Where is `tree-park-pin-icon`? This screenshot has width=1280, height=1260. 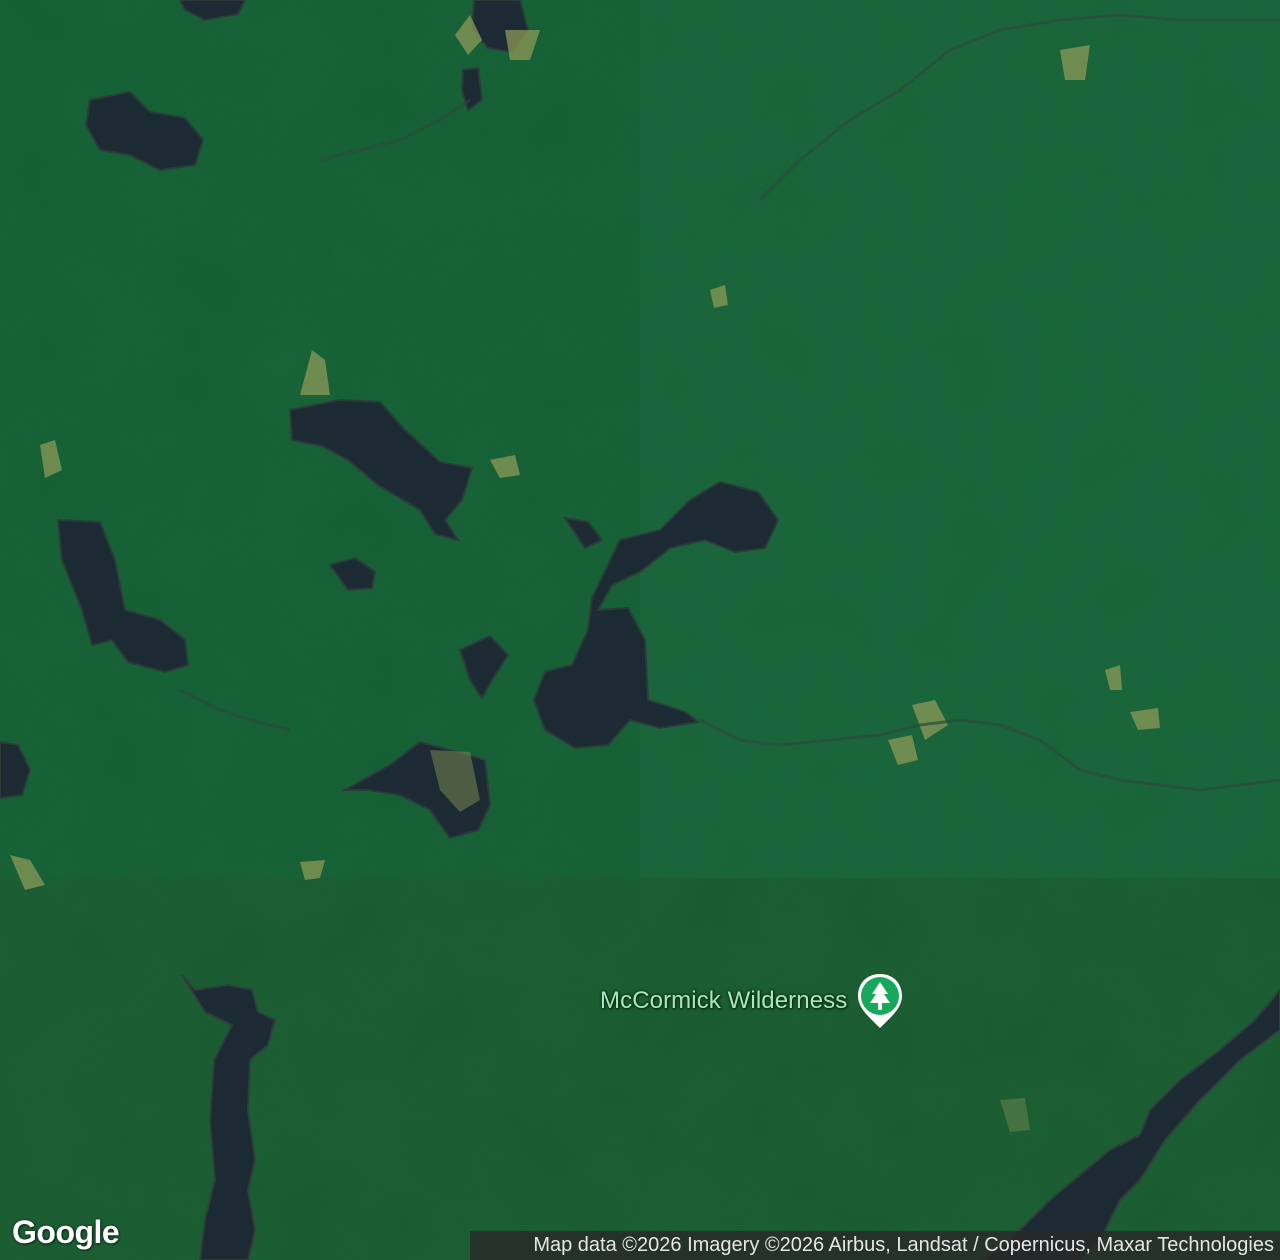
tree-park-pin-icon is located at coordinates (880, 1001).